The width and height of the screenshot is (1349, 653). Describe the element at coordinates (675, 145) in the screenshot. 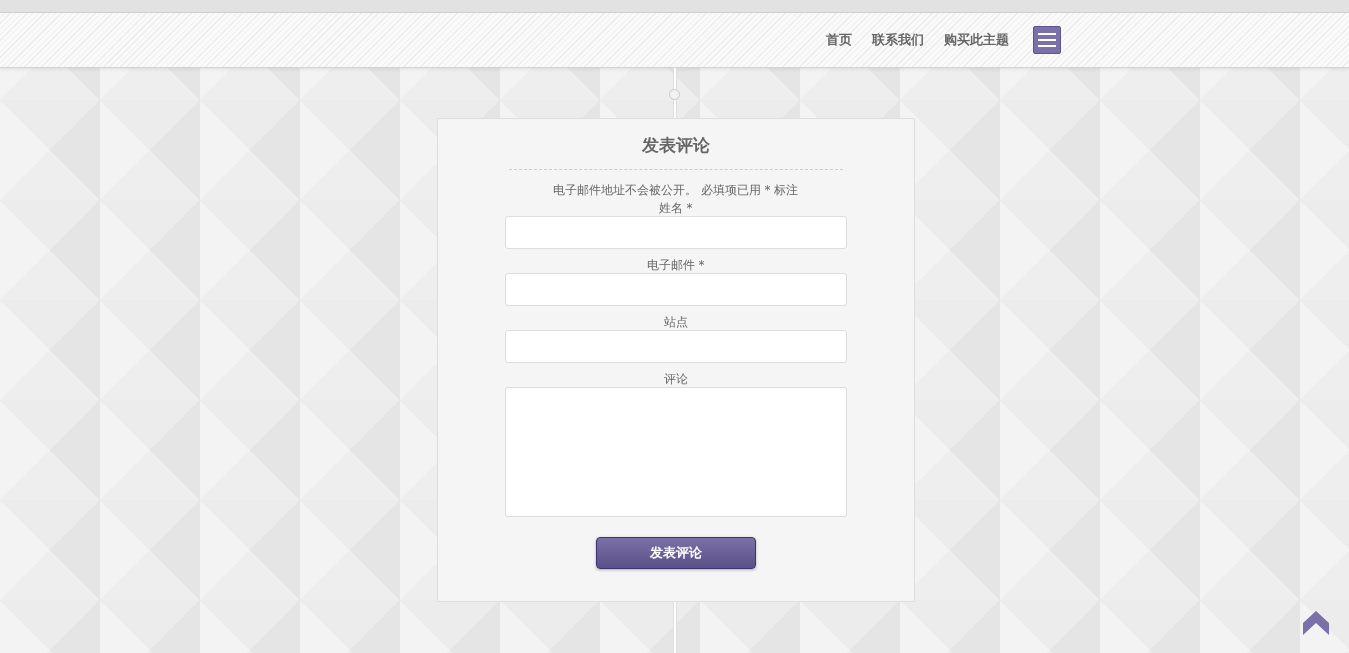

I see `form-title: 发表评论` at that location.